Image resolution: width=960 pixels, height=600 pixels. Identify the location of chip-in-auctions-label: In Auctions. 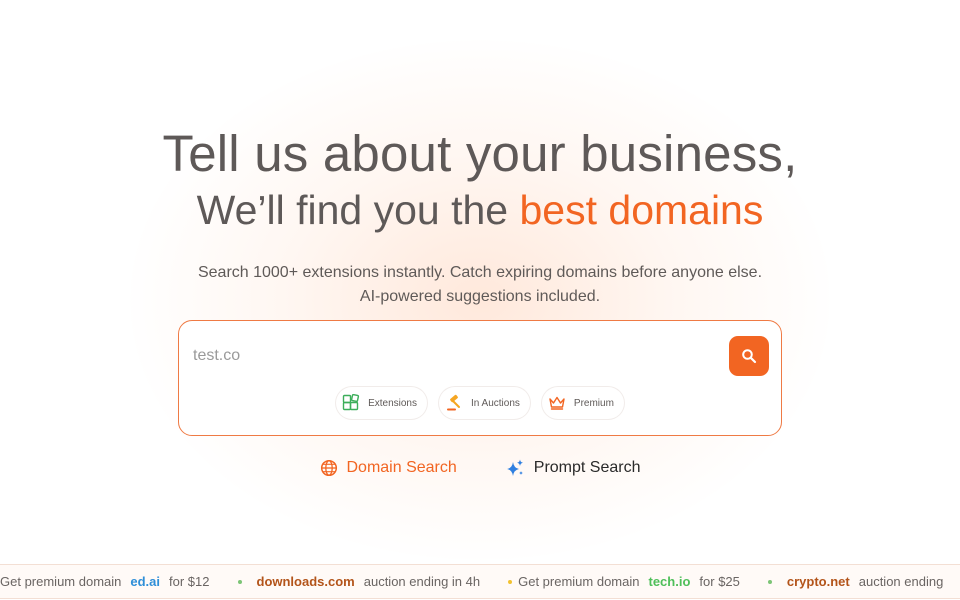
(495, 403).